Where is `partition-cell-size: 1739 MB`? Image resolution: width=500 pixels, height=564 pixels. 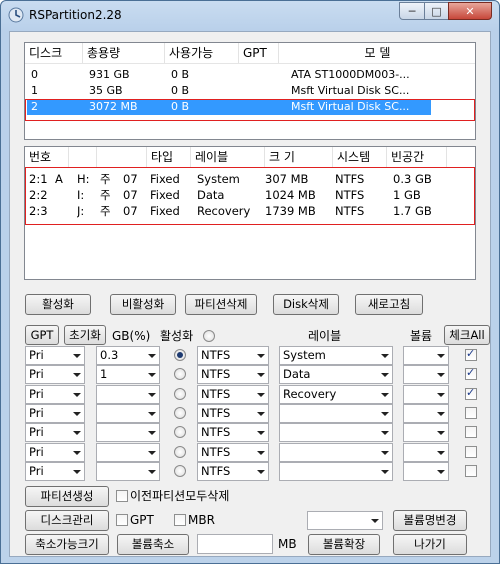
partition-cell-size: 1739 MB is located at coordinates (290, 211).